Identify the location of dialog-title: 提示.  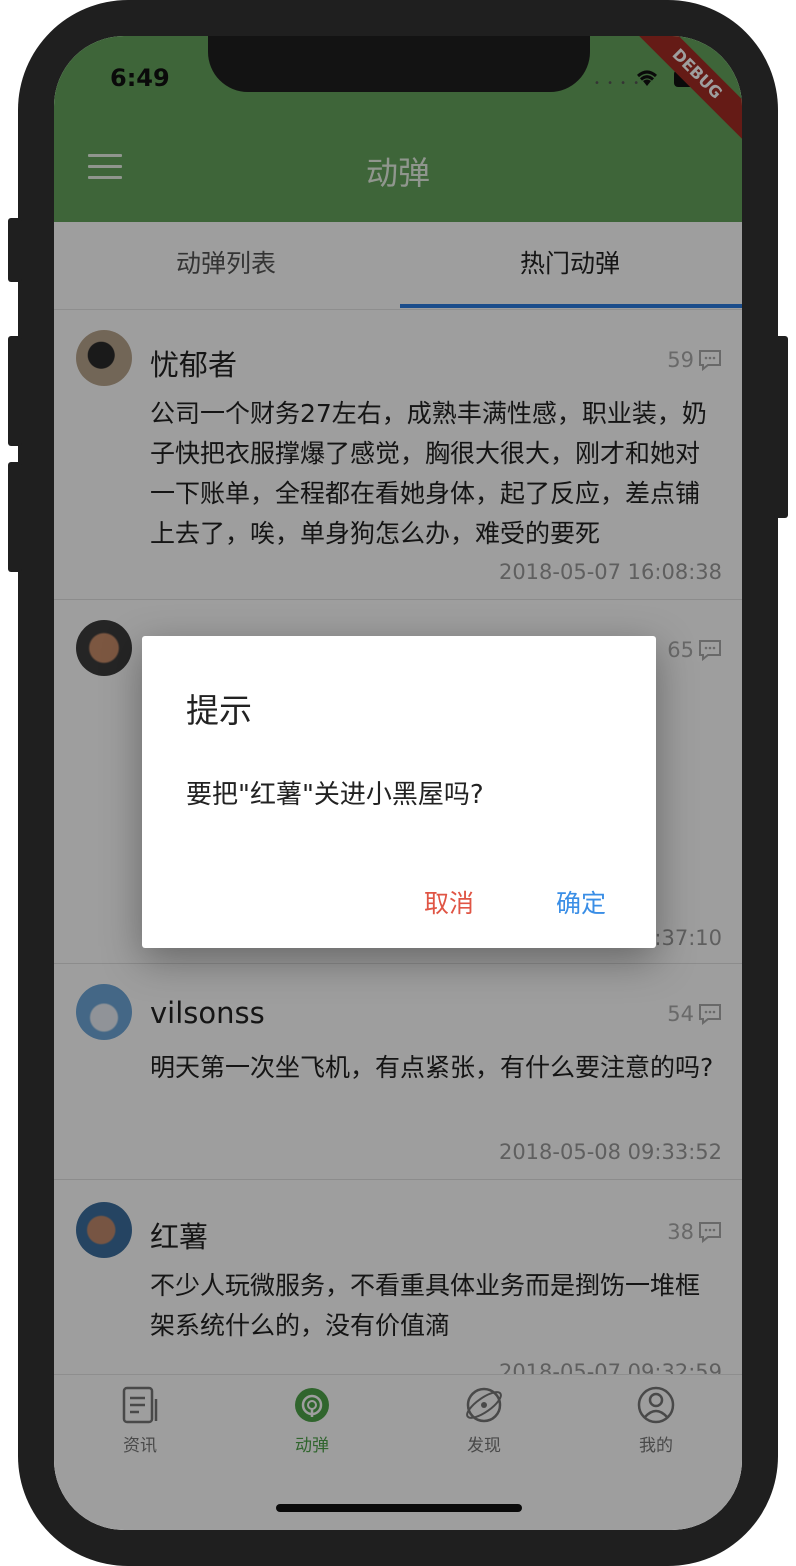
(219, 710).